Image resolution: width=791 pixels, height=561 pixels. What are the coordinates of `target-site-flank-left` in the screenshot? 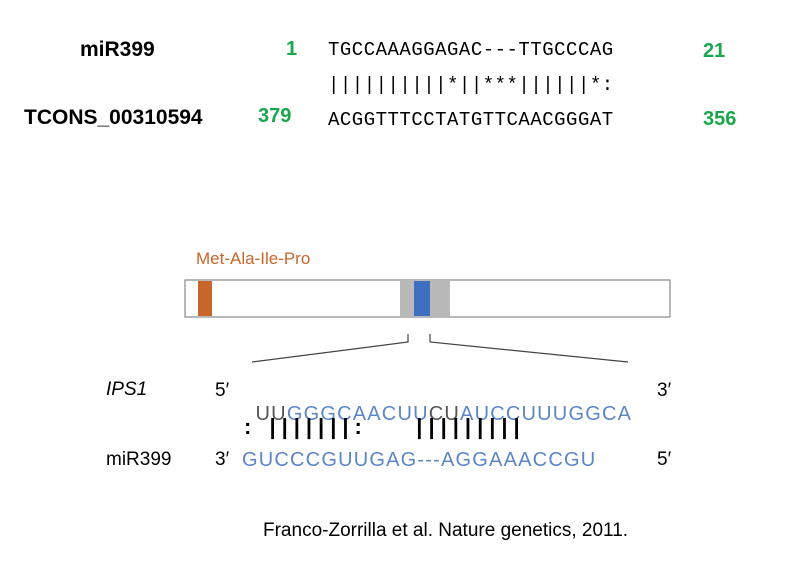 It's located at (407, 298).